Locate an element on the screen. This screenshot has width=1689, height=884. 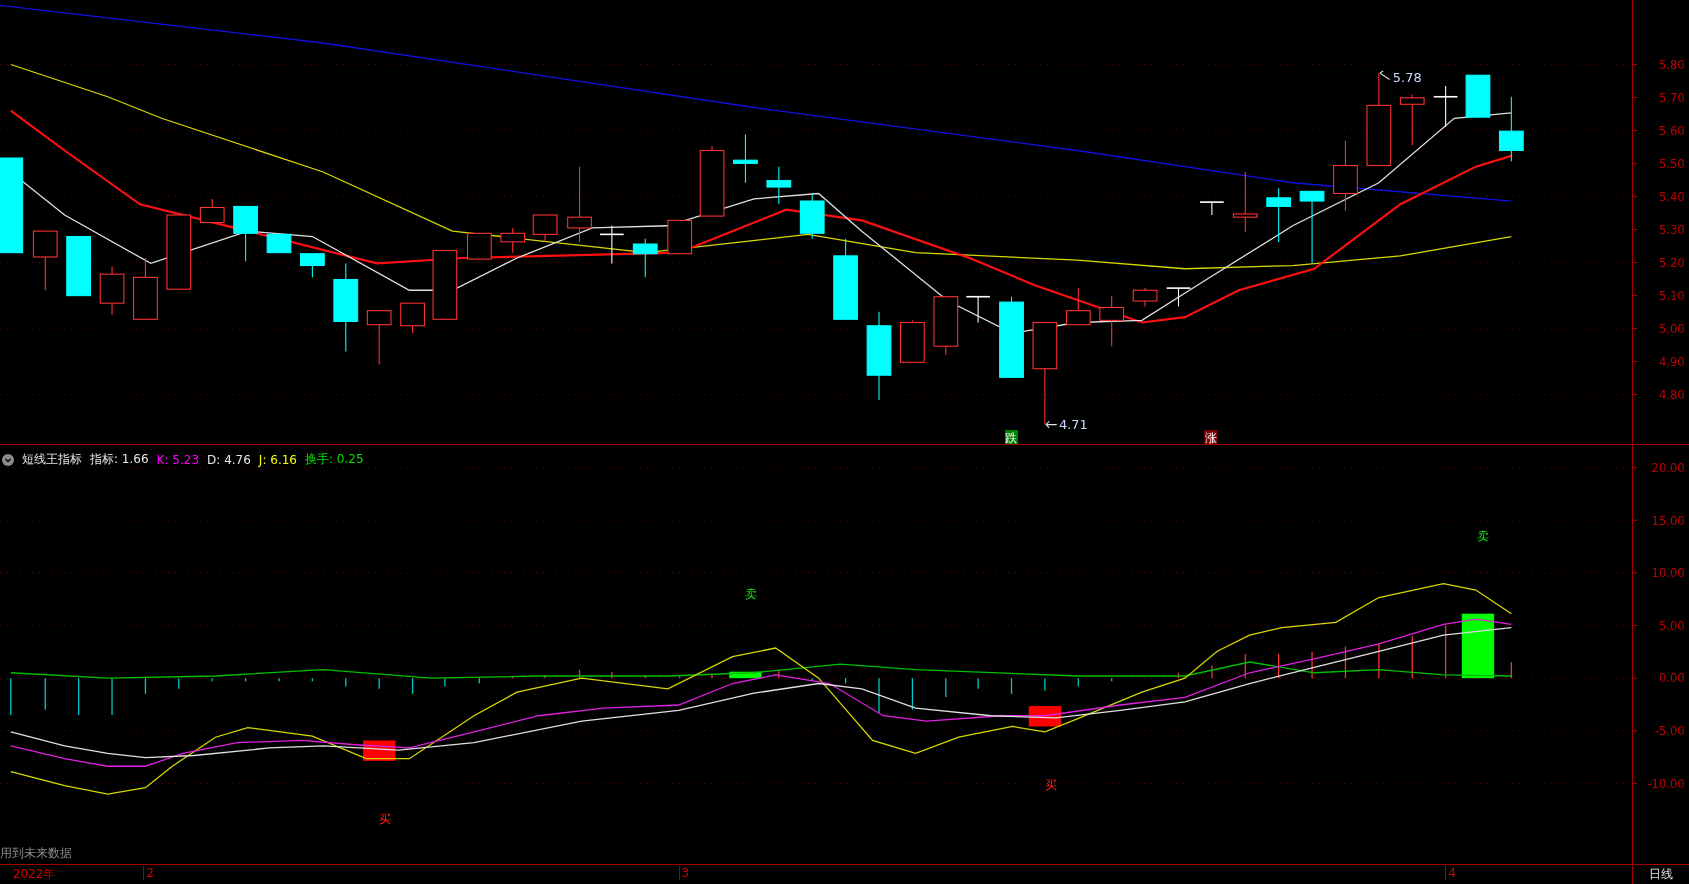
price-axis-label: 5.60 is located at coordinates (1671, 130).